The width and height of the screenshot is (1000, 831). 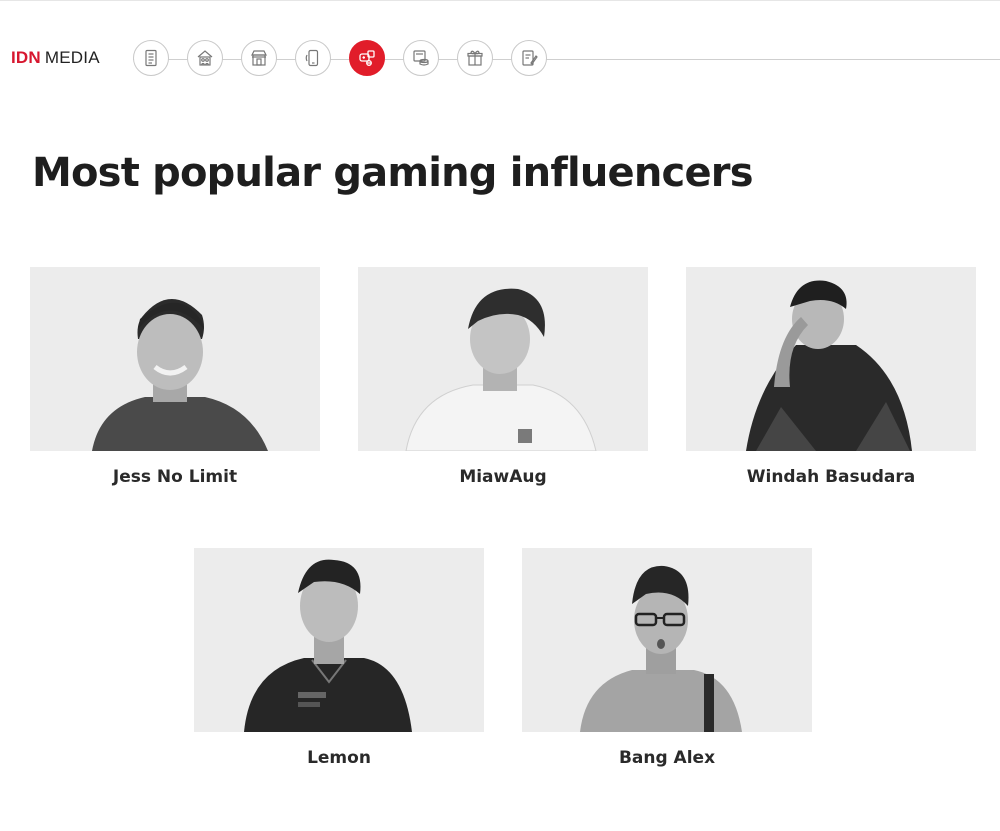 I want to click on influencer-card: Bang Alex, so click(x=667, y=658).